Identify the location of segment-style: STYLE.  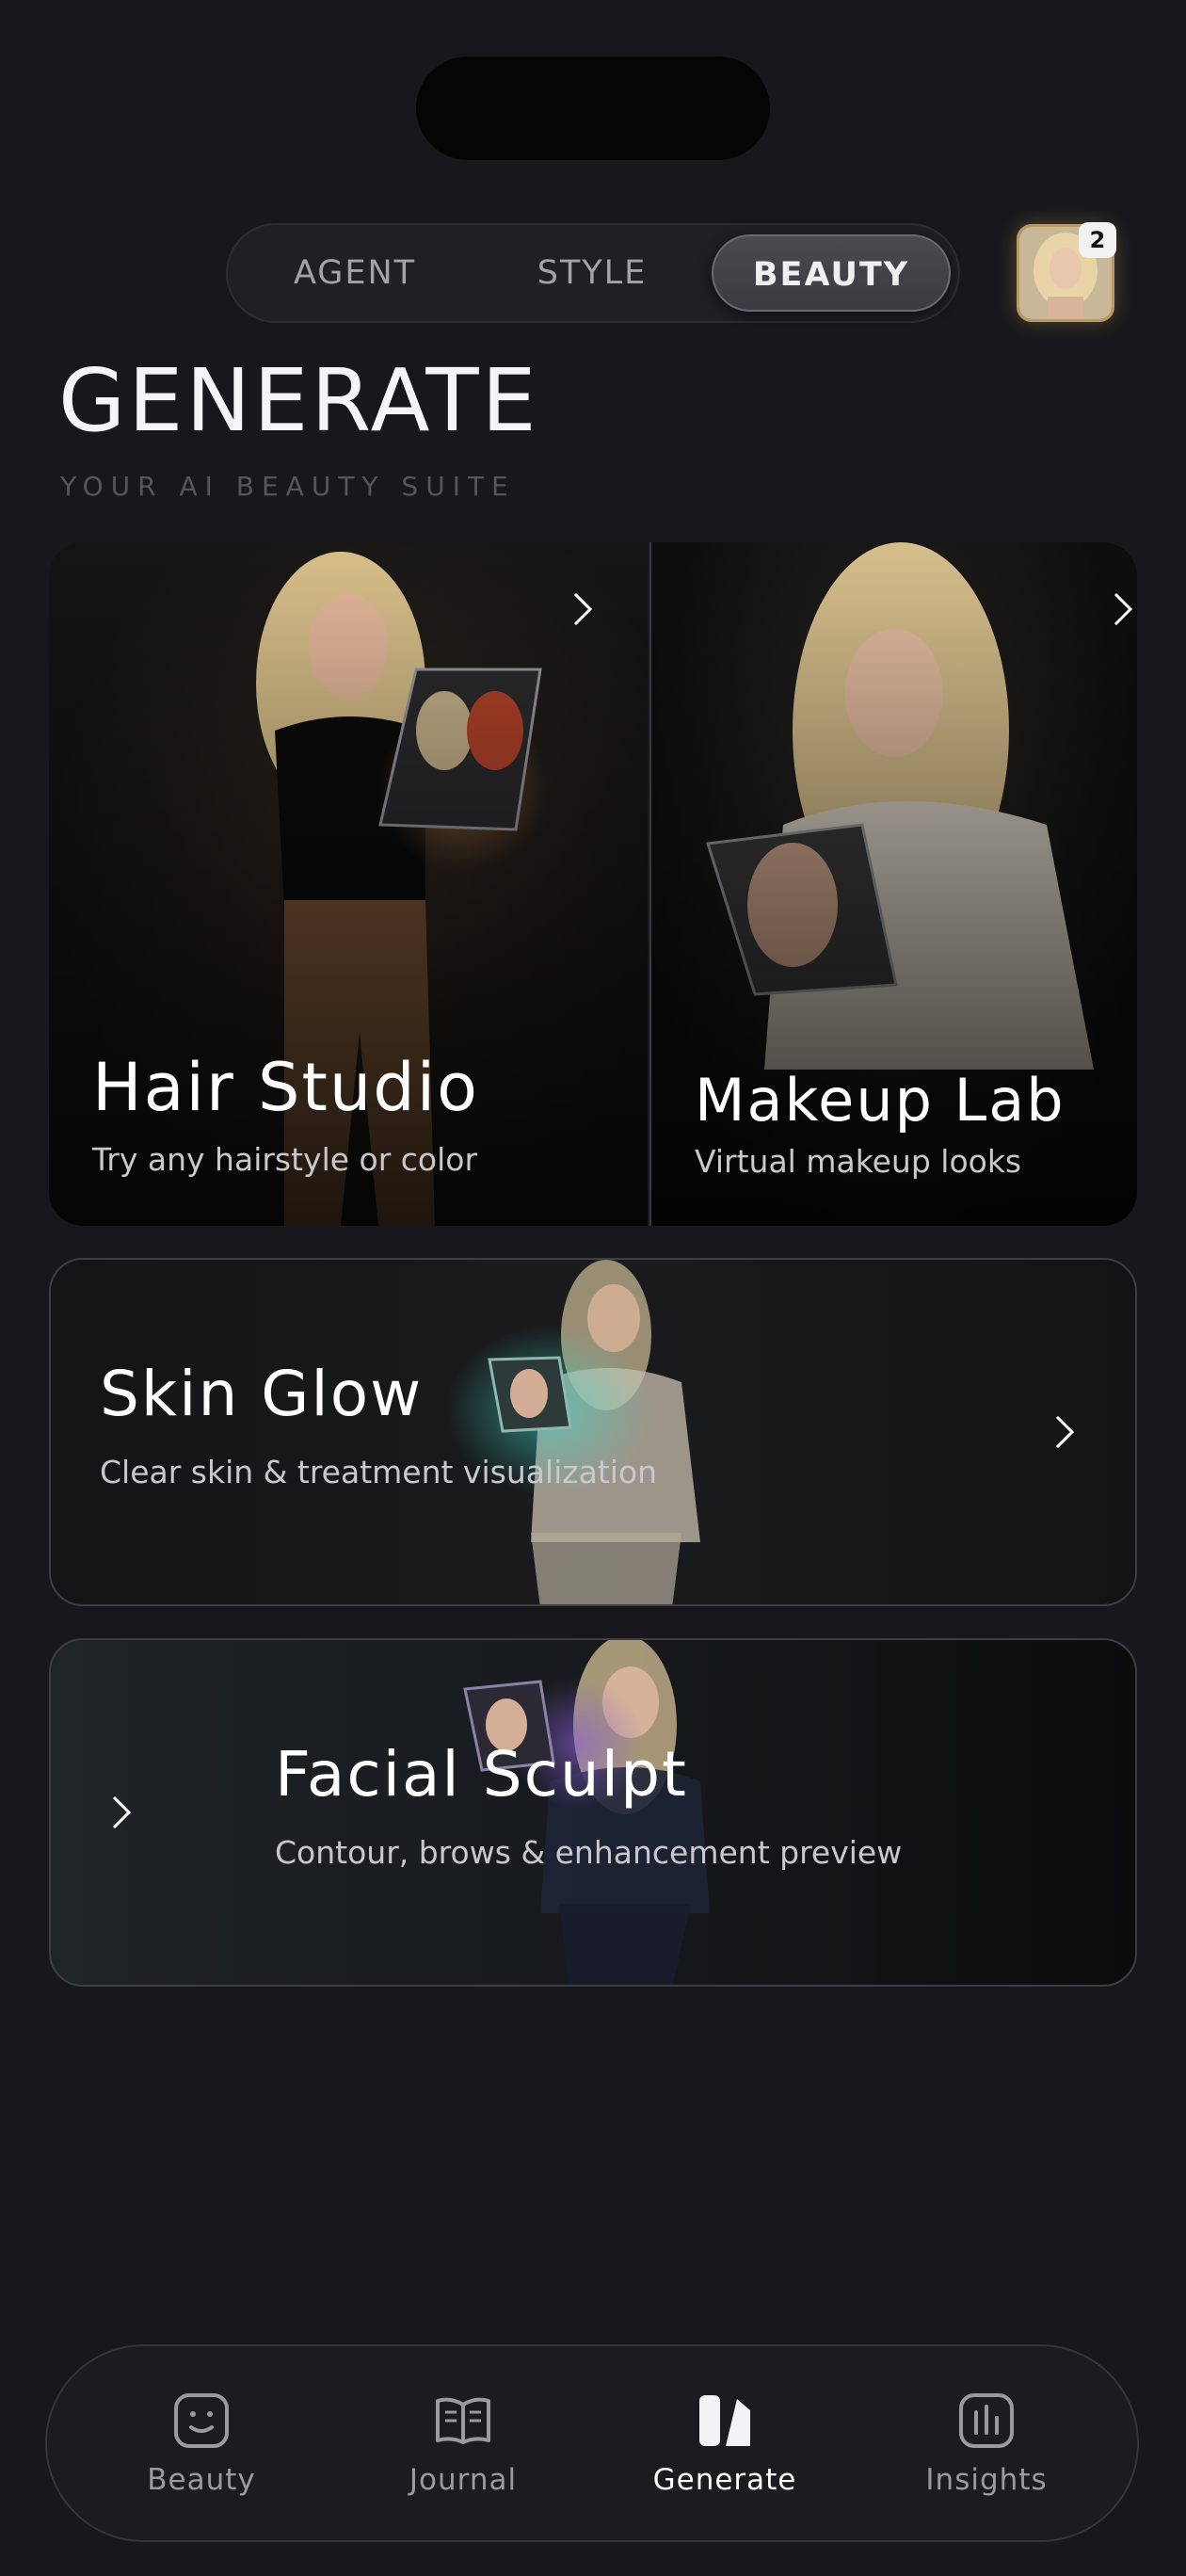
(592, 273).